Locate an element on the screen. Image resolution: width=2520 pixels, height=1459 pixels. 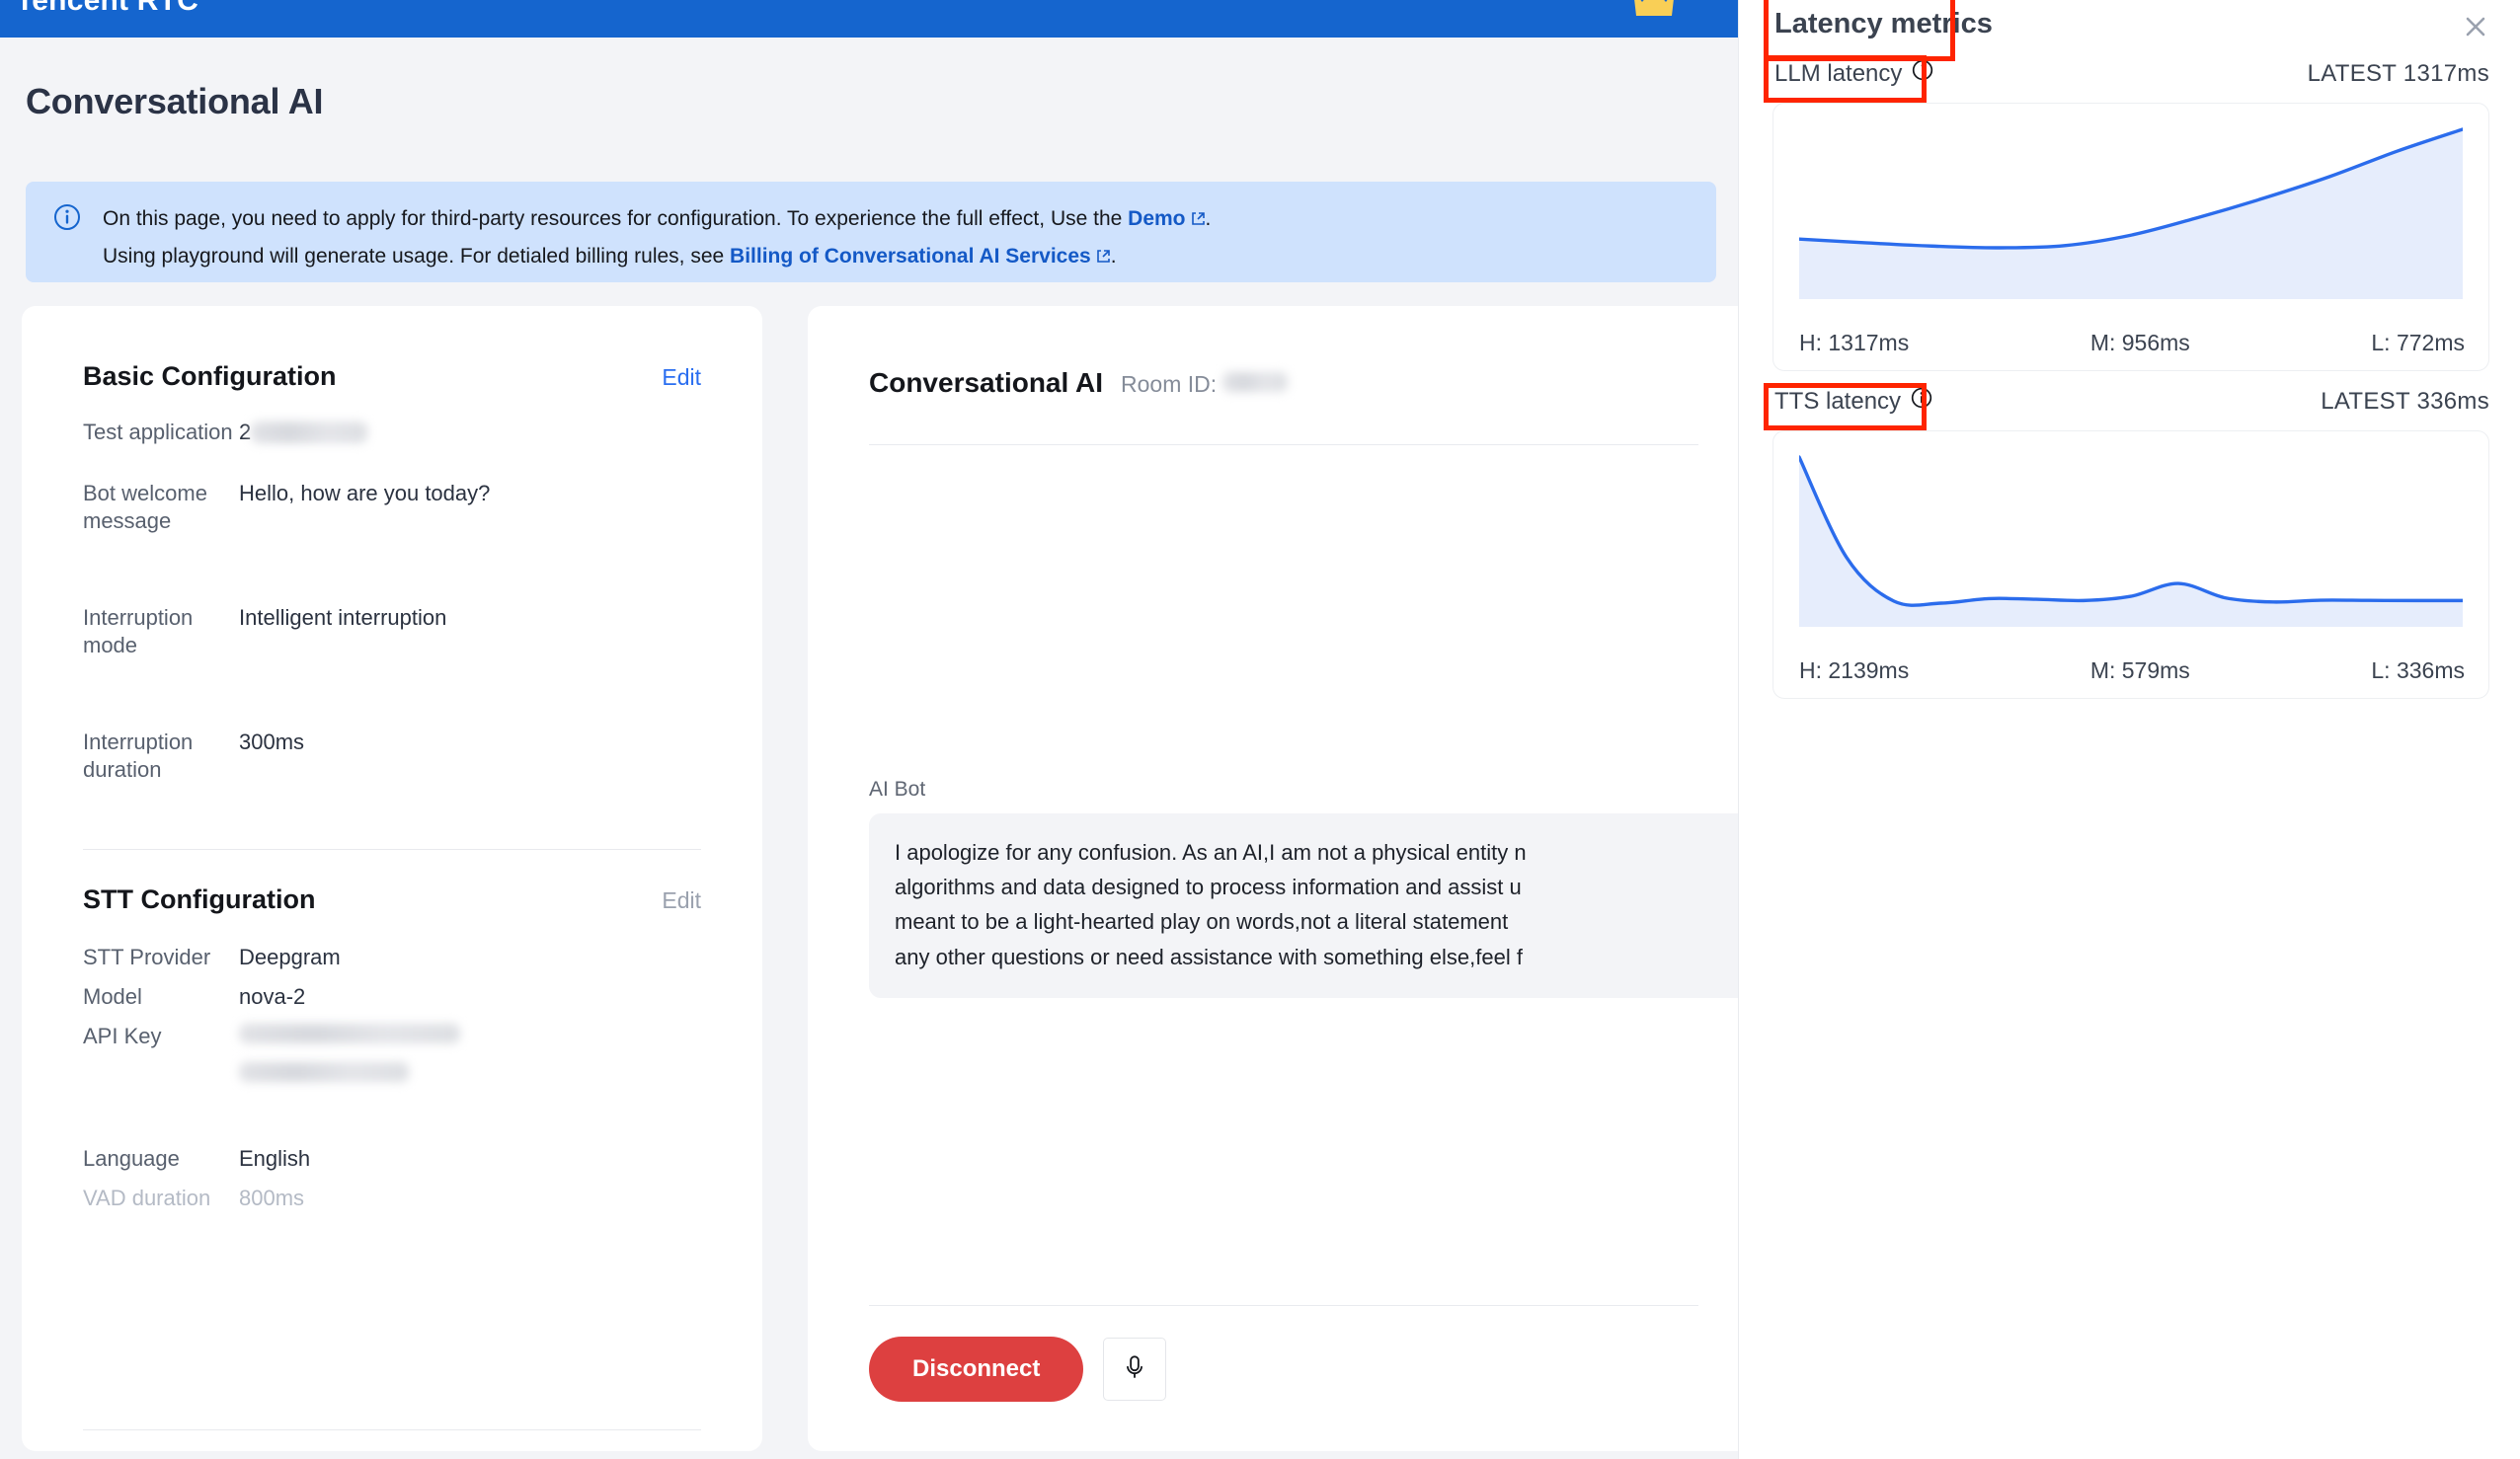
row-value: 800ms is located at coordinates (272, 1198).